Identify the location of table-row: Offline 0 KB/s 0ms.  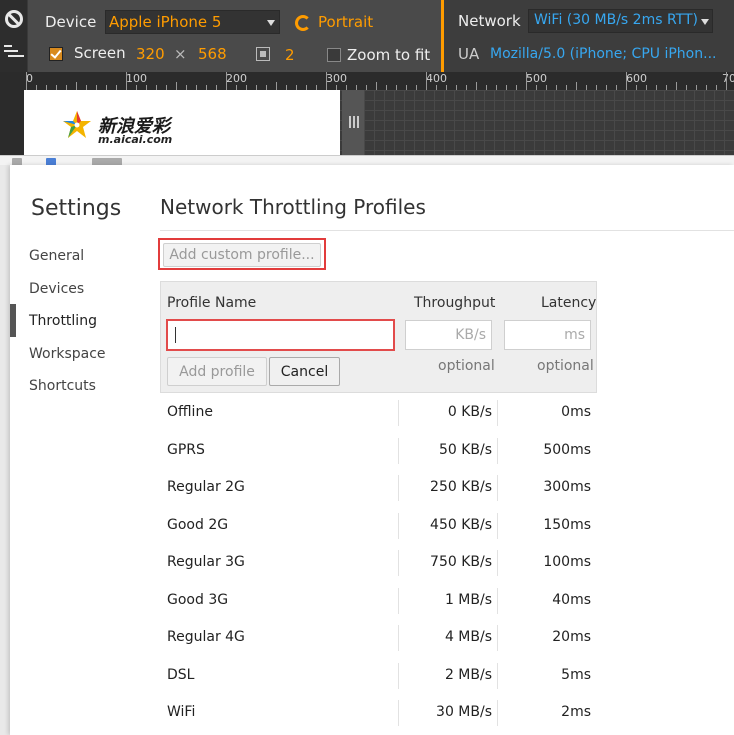
(378, 412).